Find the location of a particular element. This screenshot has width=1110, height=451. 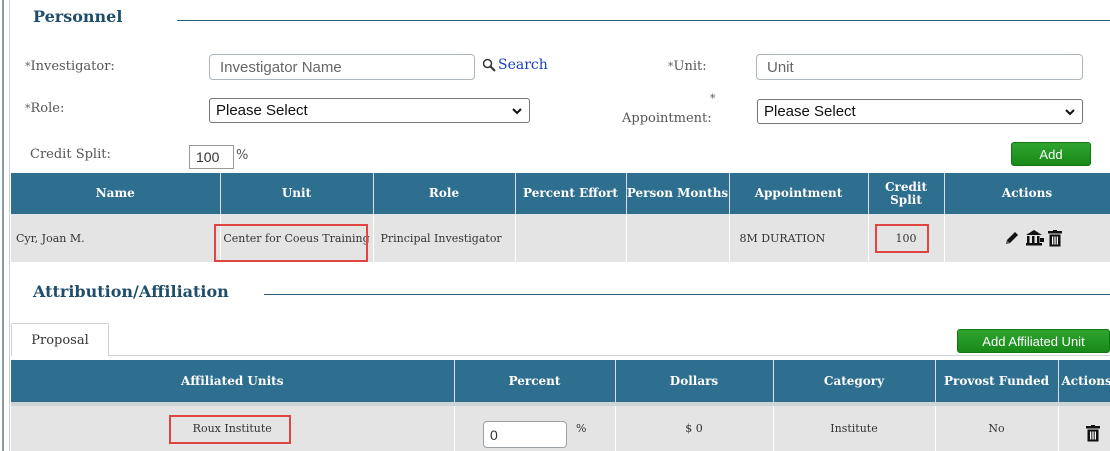

attribution-section-title: Attribution/Affiliation is located at coordinates (131, 291).